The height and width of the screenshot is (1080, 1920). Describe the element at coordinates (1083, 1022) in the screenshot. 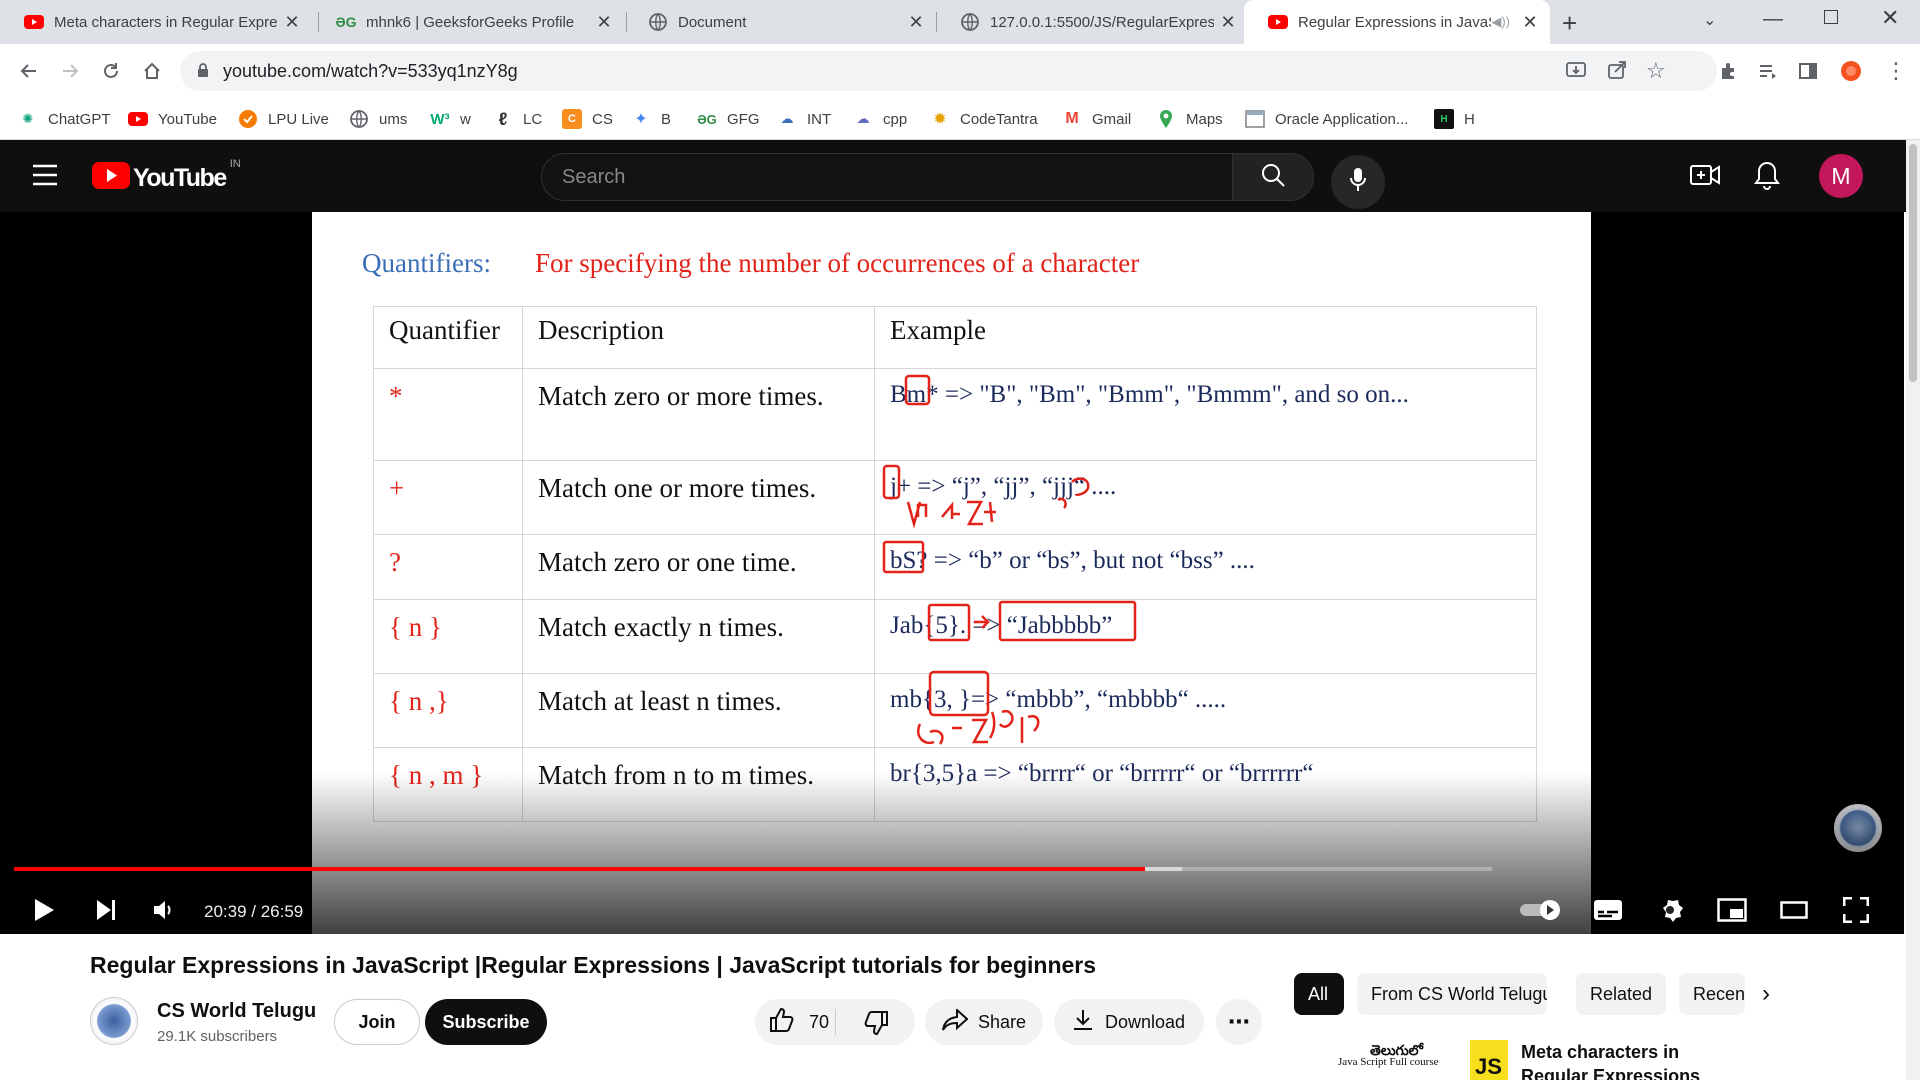

I see `download-icon` at that location.